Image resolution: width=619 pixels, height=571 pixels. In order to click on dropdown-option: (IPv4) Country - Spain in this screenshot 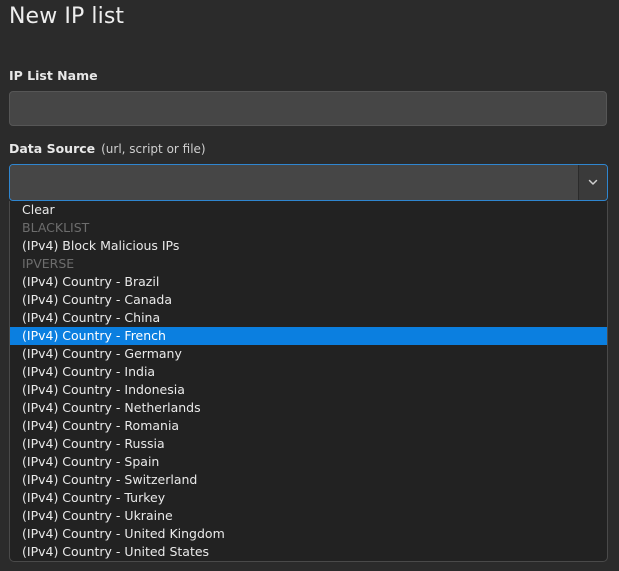, I will do `click(308, 462)`.